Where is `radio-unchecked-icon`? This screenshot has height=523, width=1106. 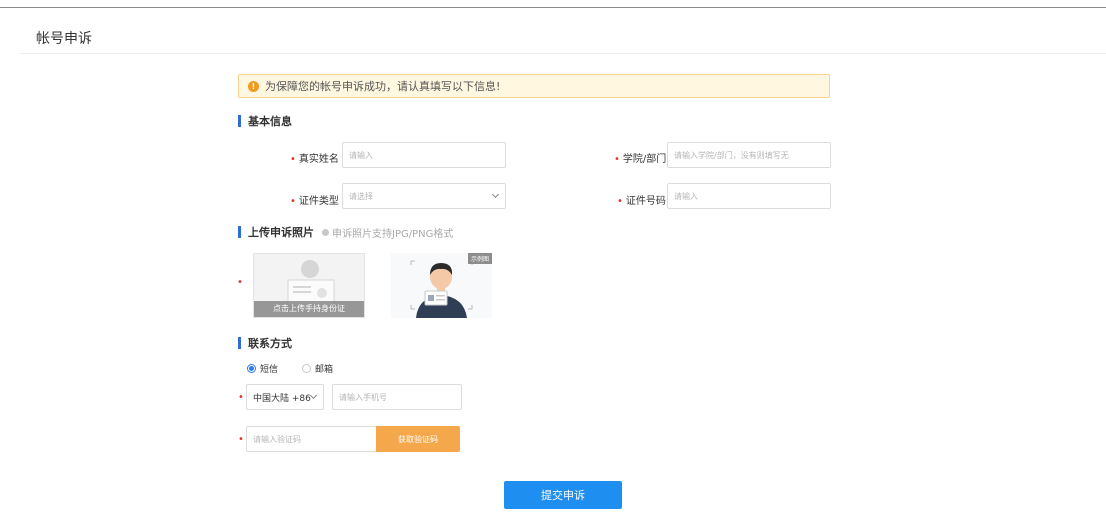
radio-unchecked-icon is located at coordinates (307, 368).